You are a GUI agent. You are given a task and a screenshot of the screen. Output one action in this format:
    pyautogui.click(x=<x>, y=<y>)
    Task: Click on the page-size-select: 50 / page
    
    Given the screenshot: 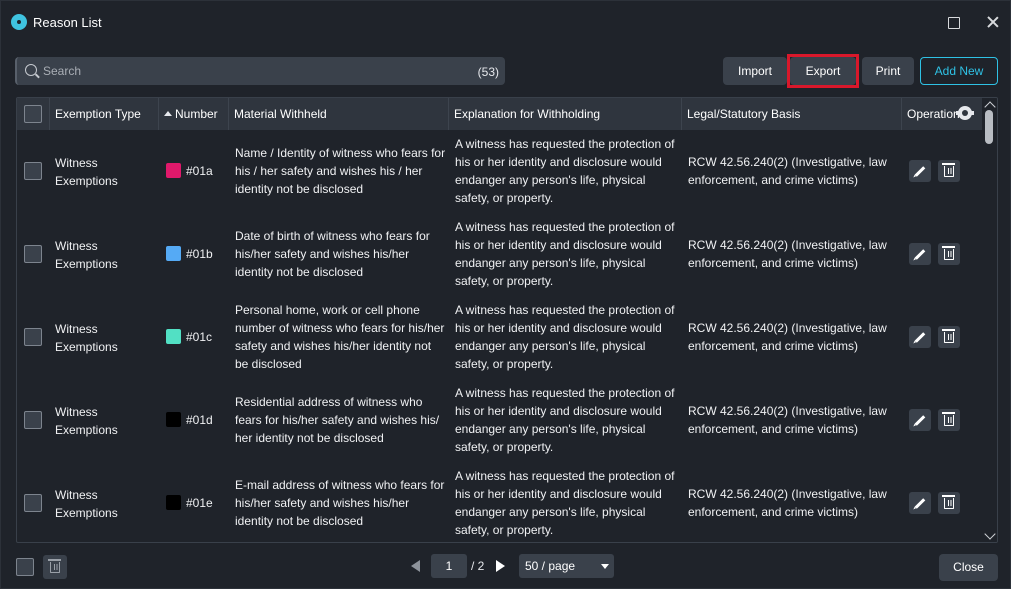 What is the action you would take?
    pyautogui.click(x=566, y=566)
    